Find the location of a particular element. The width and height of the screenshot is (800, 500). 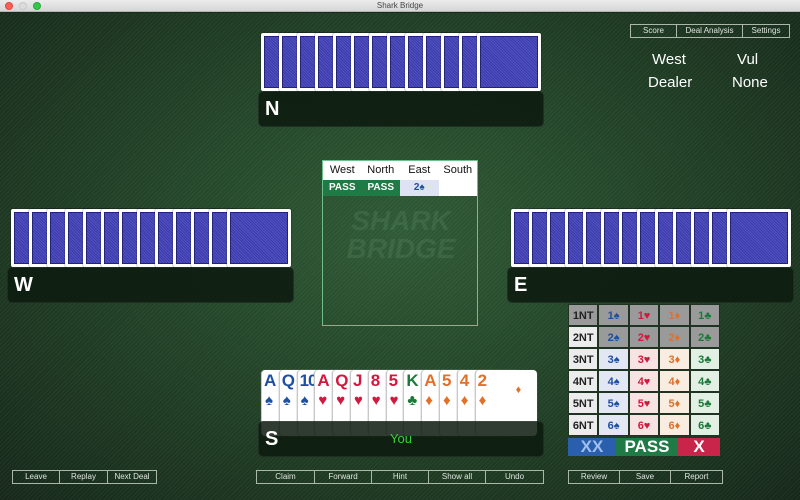

card-rank: K is located at coordinates (412, 380).